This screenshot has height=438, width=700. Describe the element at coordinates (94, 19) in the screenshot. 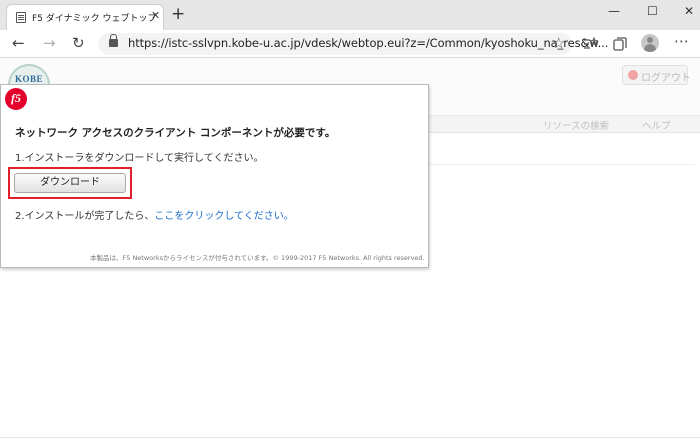

I see `tab-title: F5 ダイナミック ウェブトップ` at that location.